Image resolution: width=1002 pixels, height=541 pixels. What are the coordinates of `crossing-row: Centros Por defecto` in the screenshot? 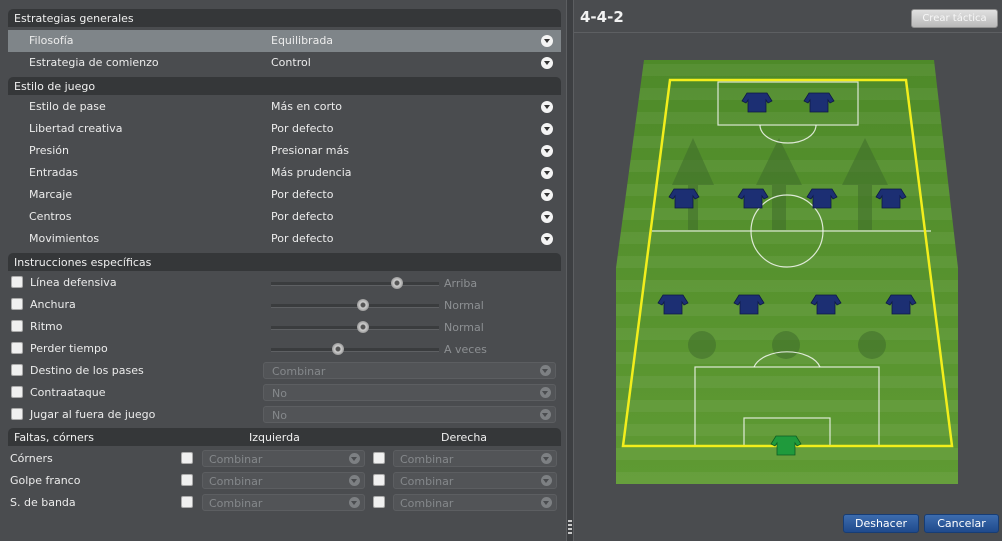 It's located at (284, 217).